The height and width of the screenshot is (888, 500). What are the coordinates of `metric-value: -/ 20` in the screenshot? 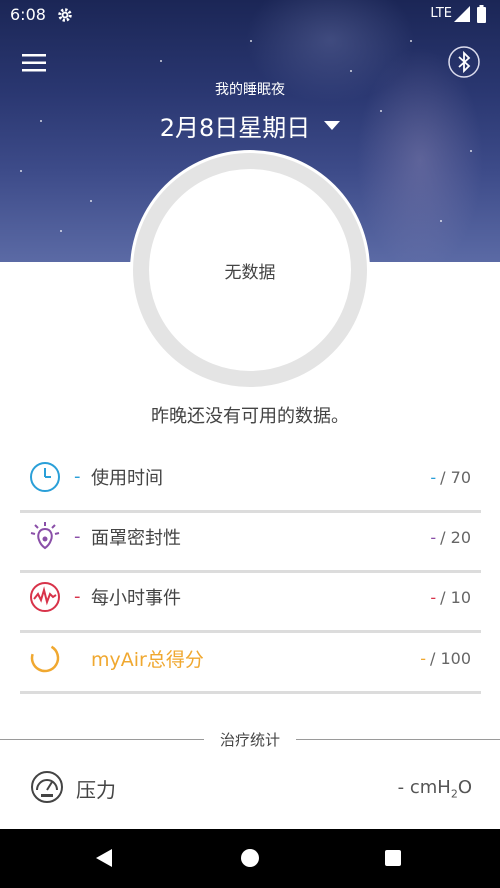 It's located at (450, 537).